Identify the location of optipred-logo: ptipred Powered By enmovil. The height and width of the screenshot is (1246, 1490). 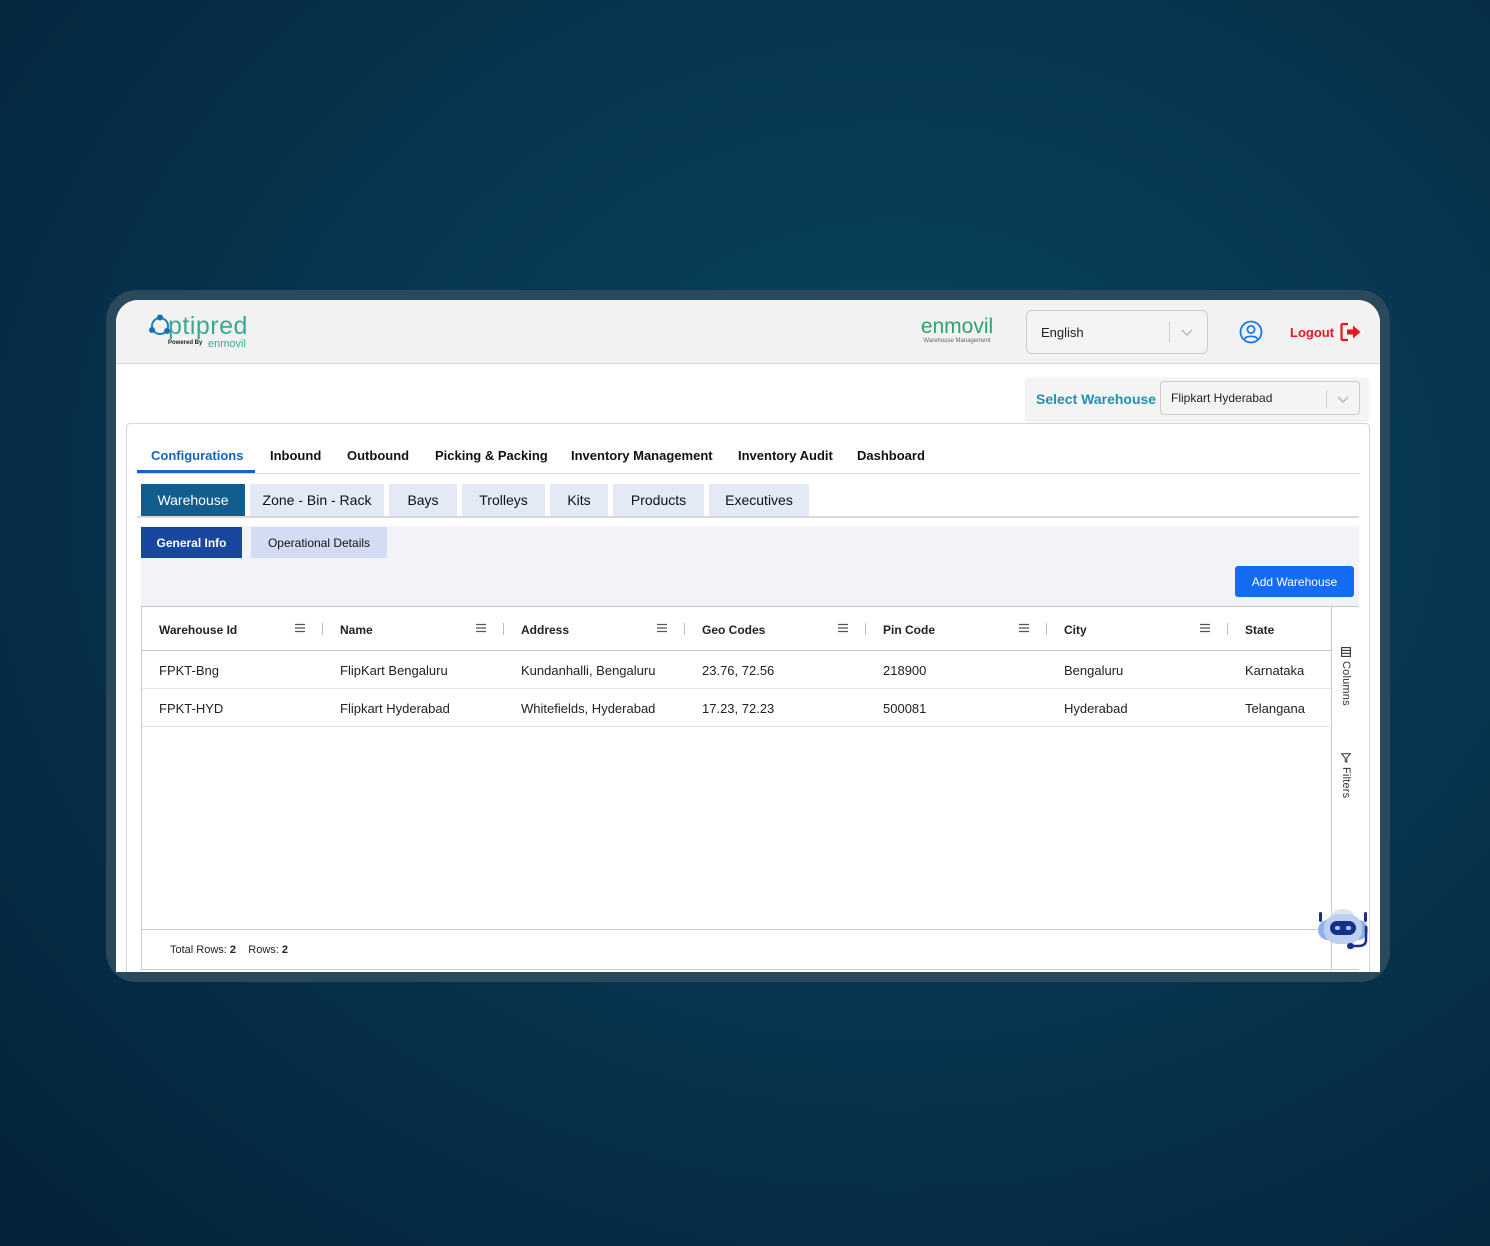
(209, 334).